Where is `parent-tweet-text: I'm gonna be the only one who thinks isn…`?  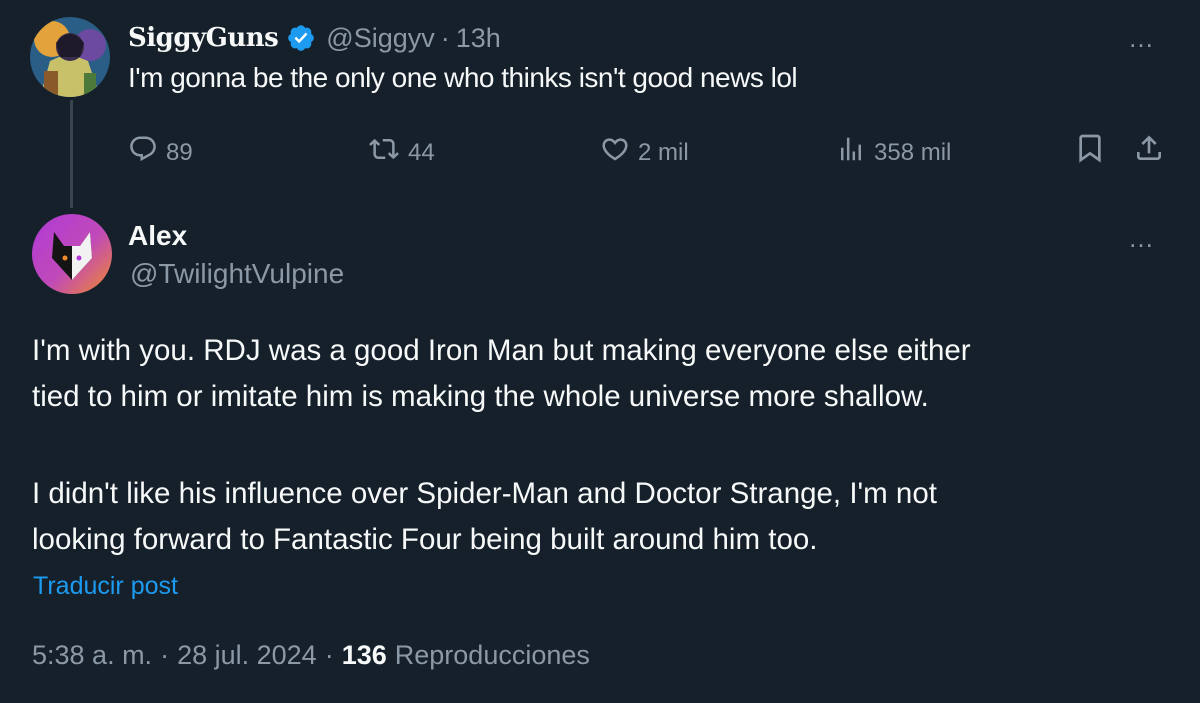 parent-tweet-text: I'm gonna be the only one who thinks isn… is located at coordinates (463, 77).